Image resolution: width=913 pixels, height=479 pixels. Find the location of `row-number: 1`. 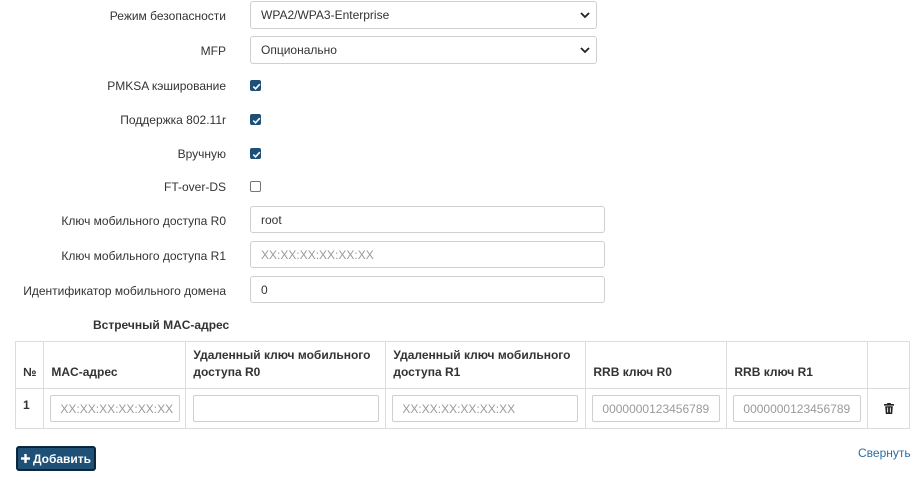

row-number: 1 is located at coordinates (26, 405).